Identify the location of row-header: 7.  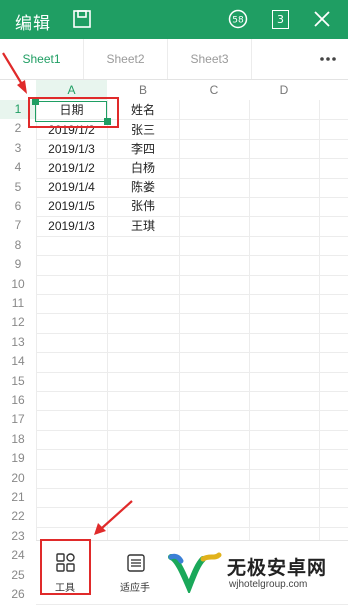
(18, 225).